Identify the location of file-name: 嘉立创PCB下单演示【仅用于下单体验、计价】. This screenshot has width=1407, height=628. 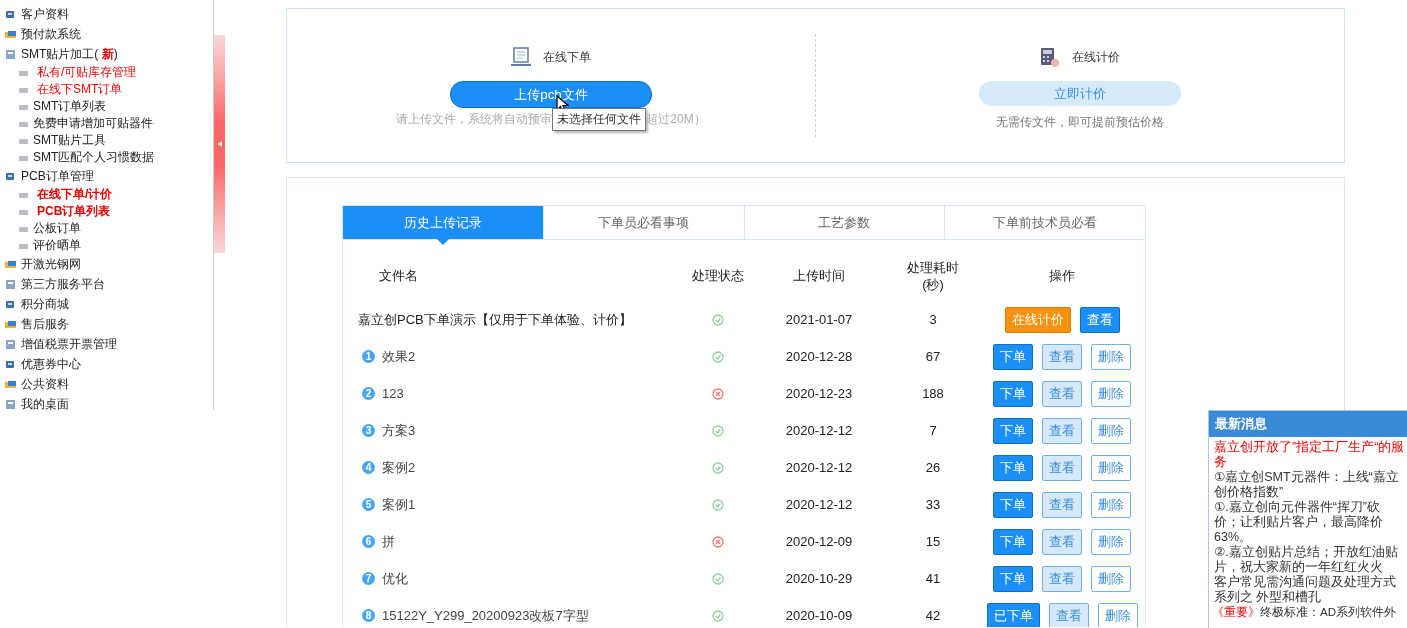
(495, 319).